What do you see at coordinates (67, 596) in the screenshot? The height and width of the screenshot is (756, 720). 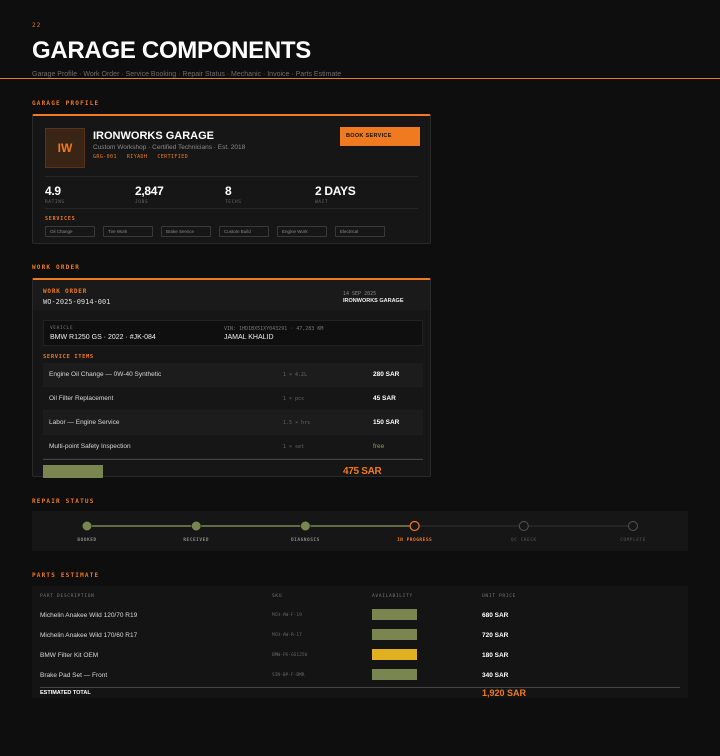 I see `column-header-description: PART DESCRIPTION` at bounding box center [67, 596].